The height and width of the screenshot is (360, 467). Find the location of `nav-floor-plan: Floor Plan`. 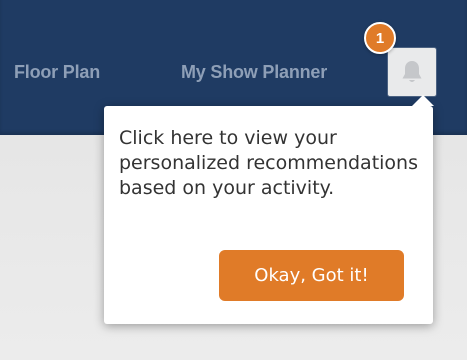

nav-floor-plan: Floor Plan is located at coordinates (57, 72).